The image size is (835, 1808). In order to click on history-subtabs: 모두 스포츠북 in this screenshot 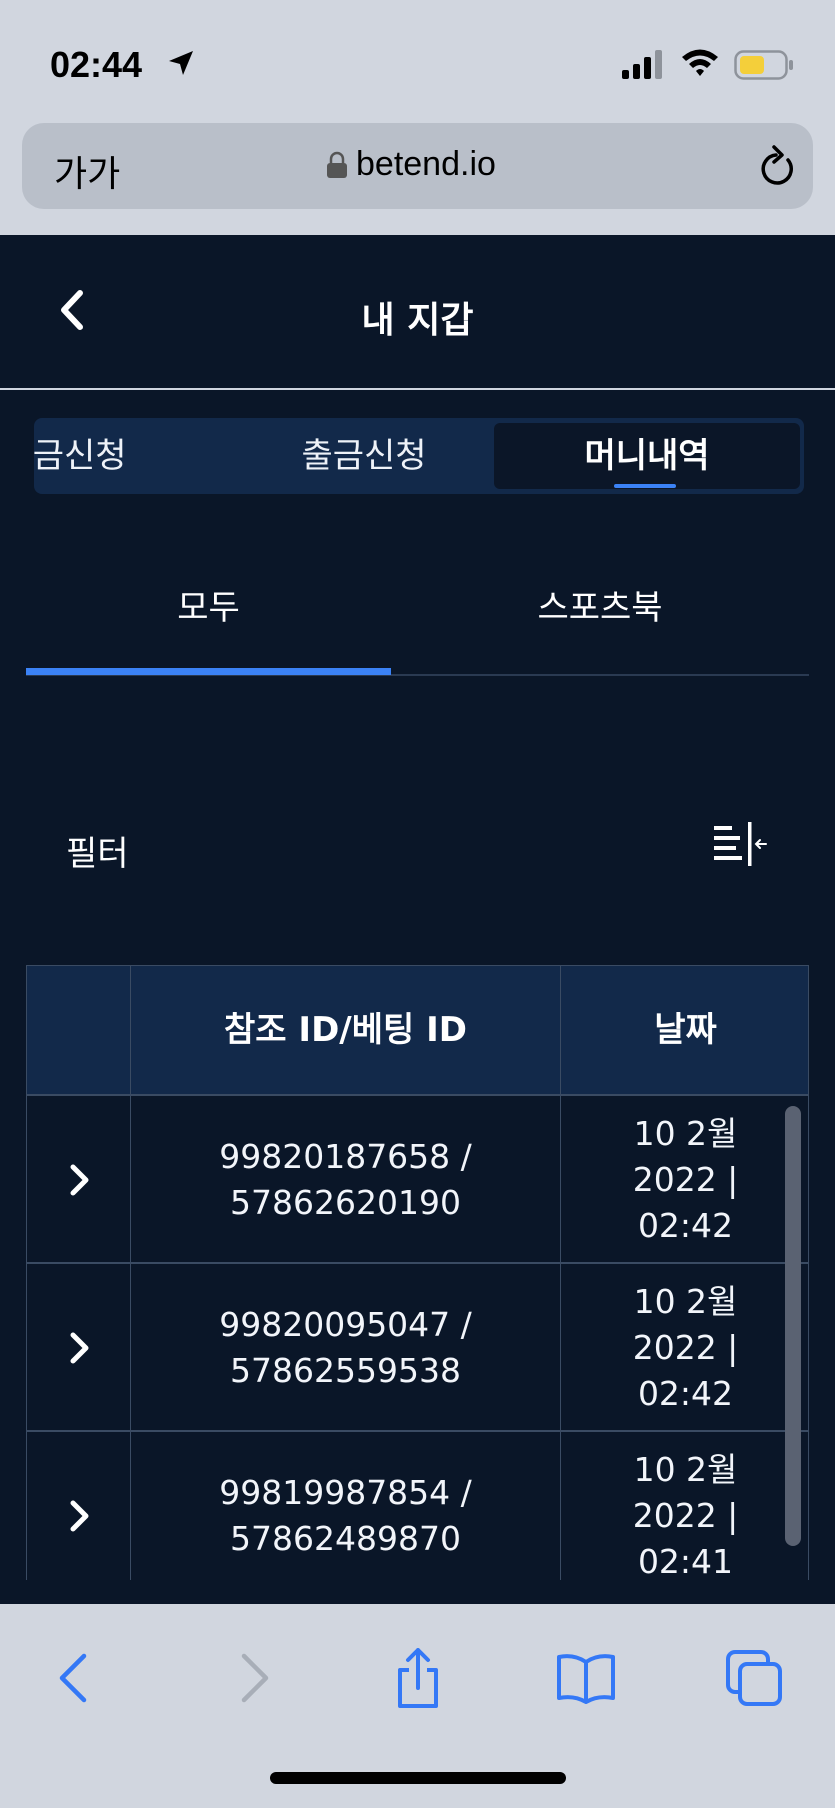, I will do `click(417, 618)`.